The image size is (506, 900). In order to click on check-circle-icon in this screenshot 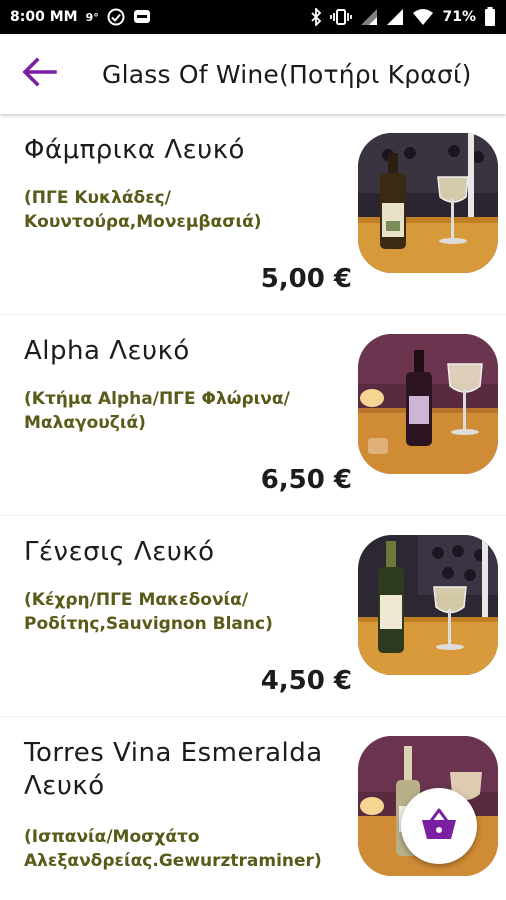, I will do `click(116, 17)`.